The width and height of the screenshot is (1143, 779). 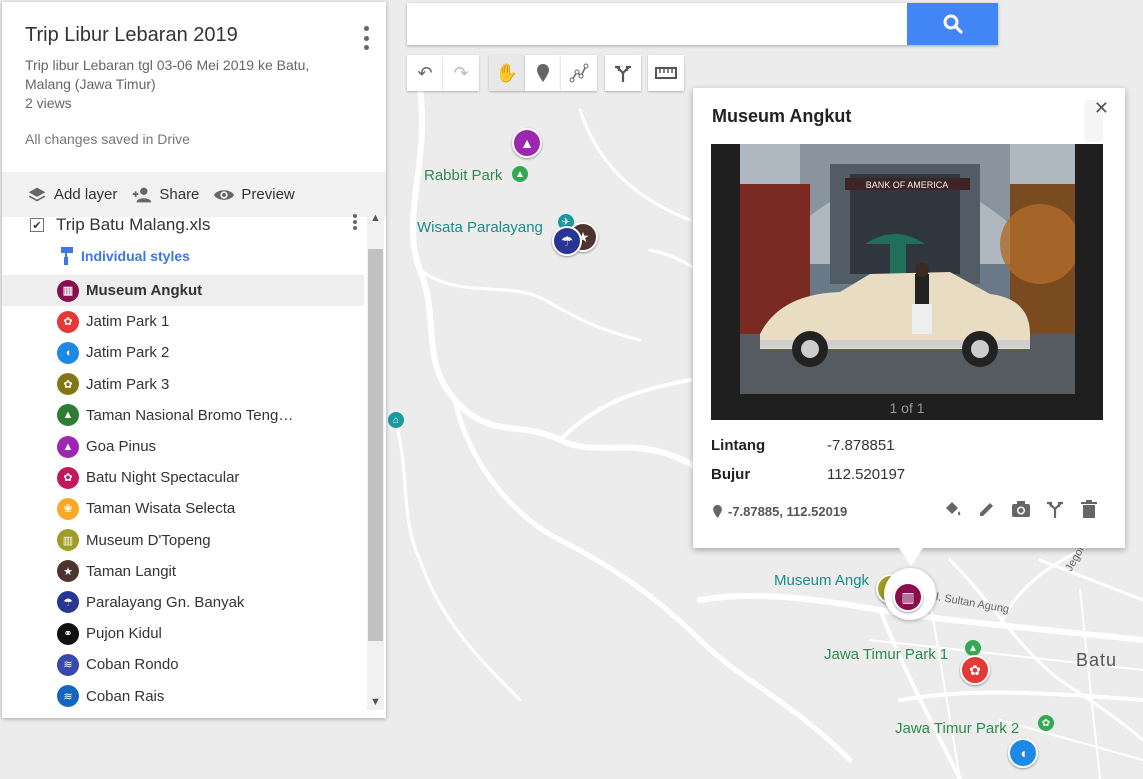 I want to click on feature-item: ✿ Jatim Park 3, so click(x=183, y=384).